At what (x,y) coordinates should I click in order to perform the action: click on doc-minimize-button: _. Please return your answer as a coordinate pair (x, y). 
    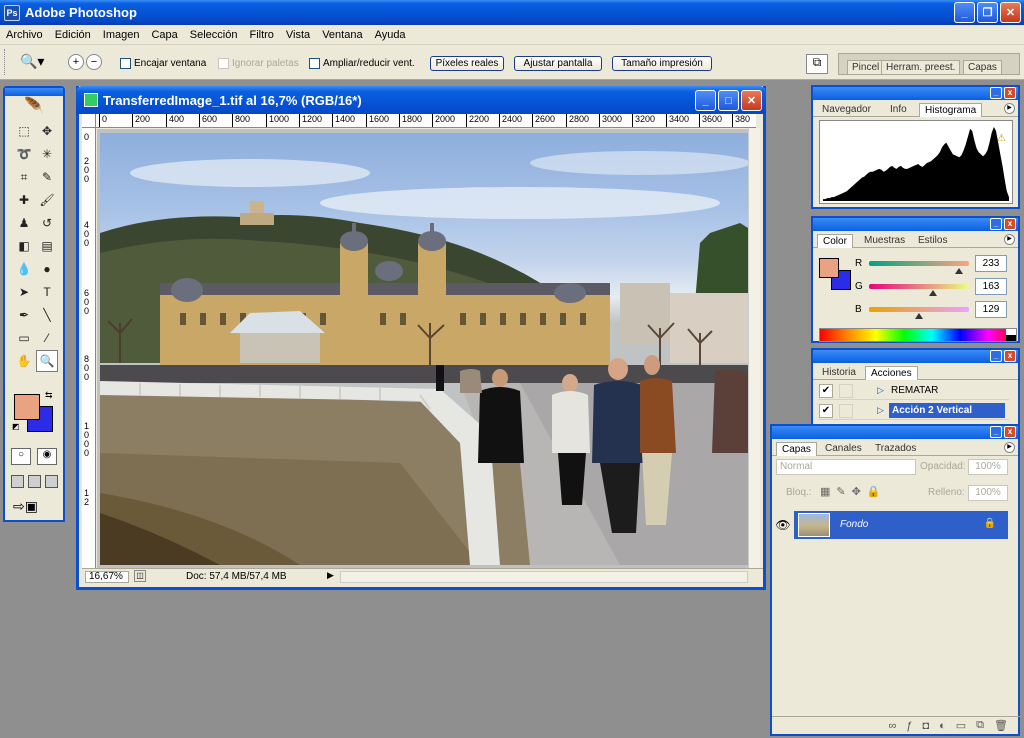
    Looking at the image, I should click on (705, 100).